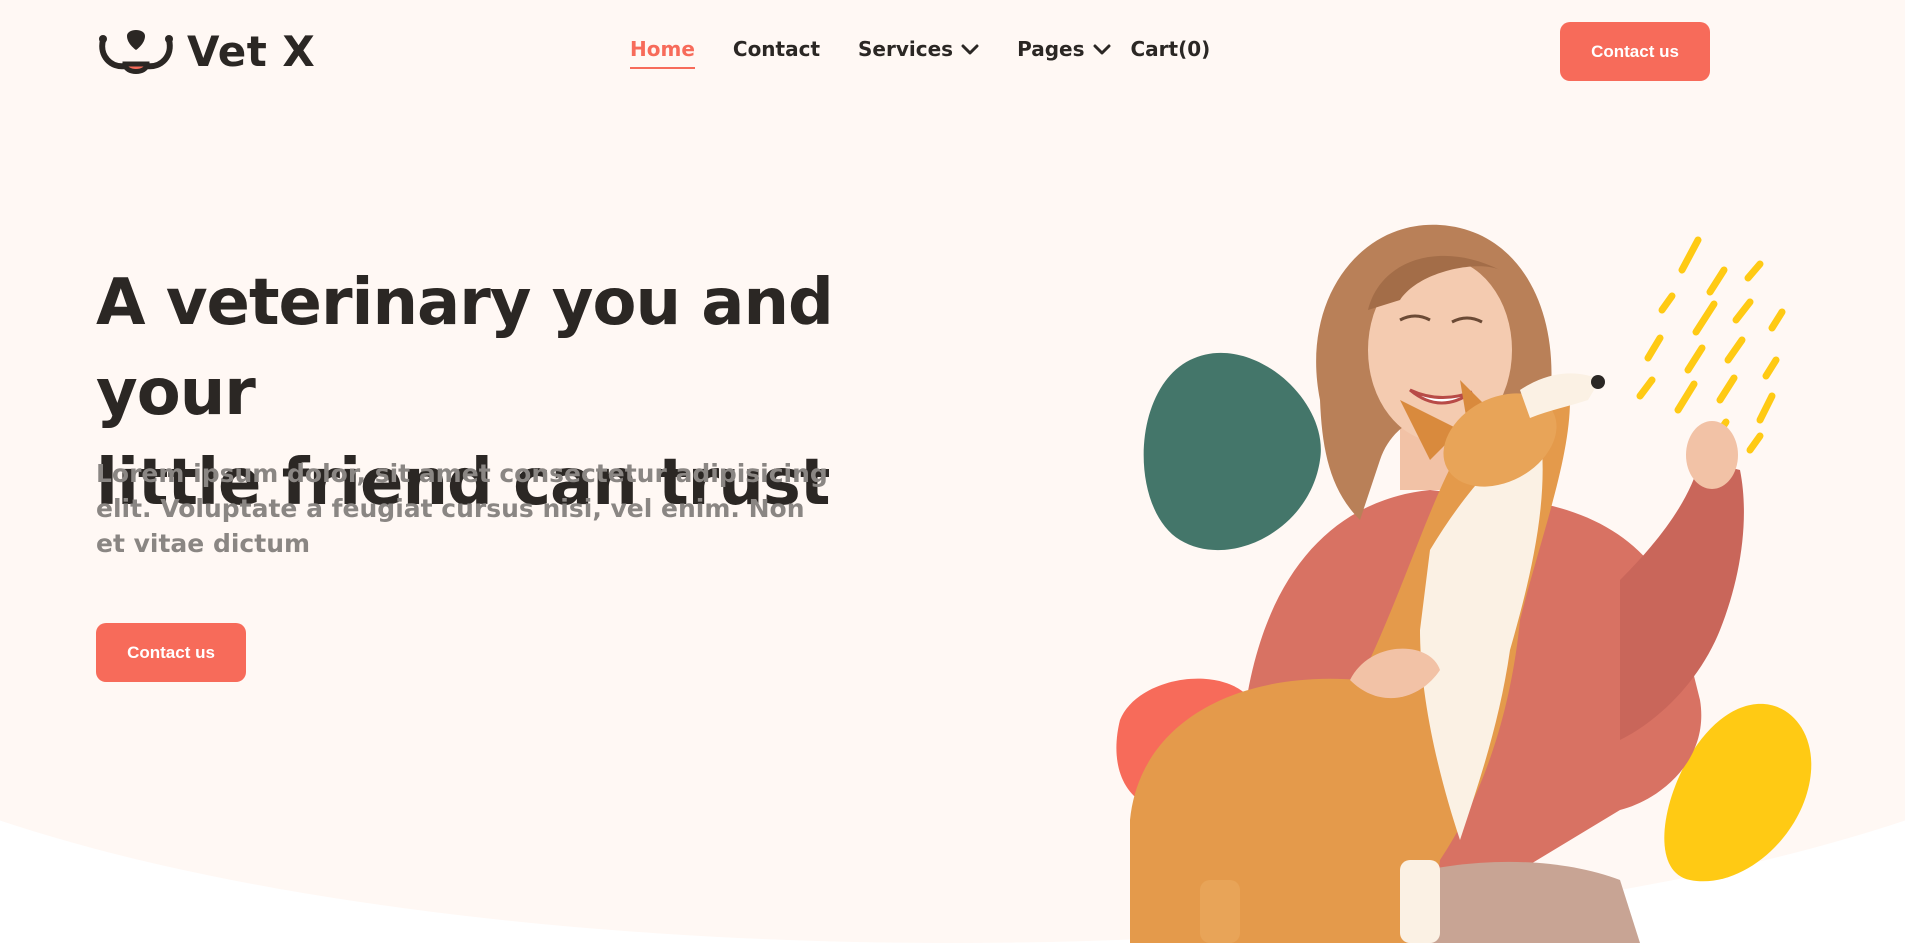  I want to click on nav-item-contact: Contact, so click(776, 49).